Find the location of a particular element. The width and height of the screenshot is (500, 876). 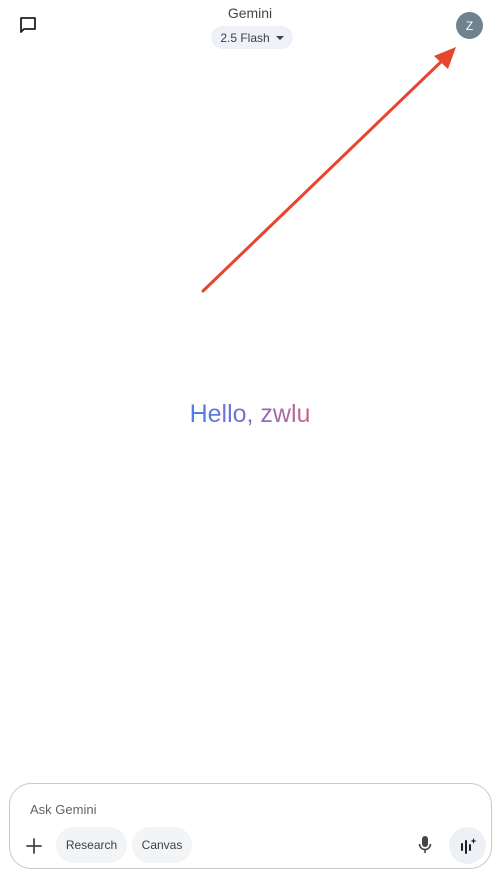

canvas-chip-label: Canvas is located at coordinates (162, 845).